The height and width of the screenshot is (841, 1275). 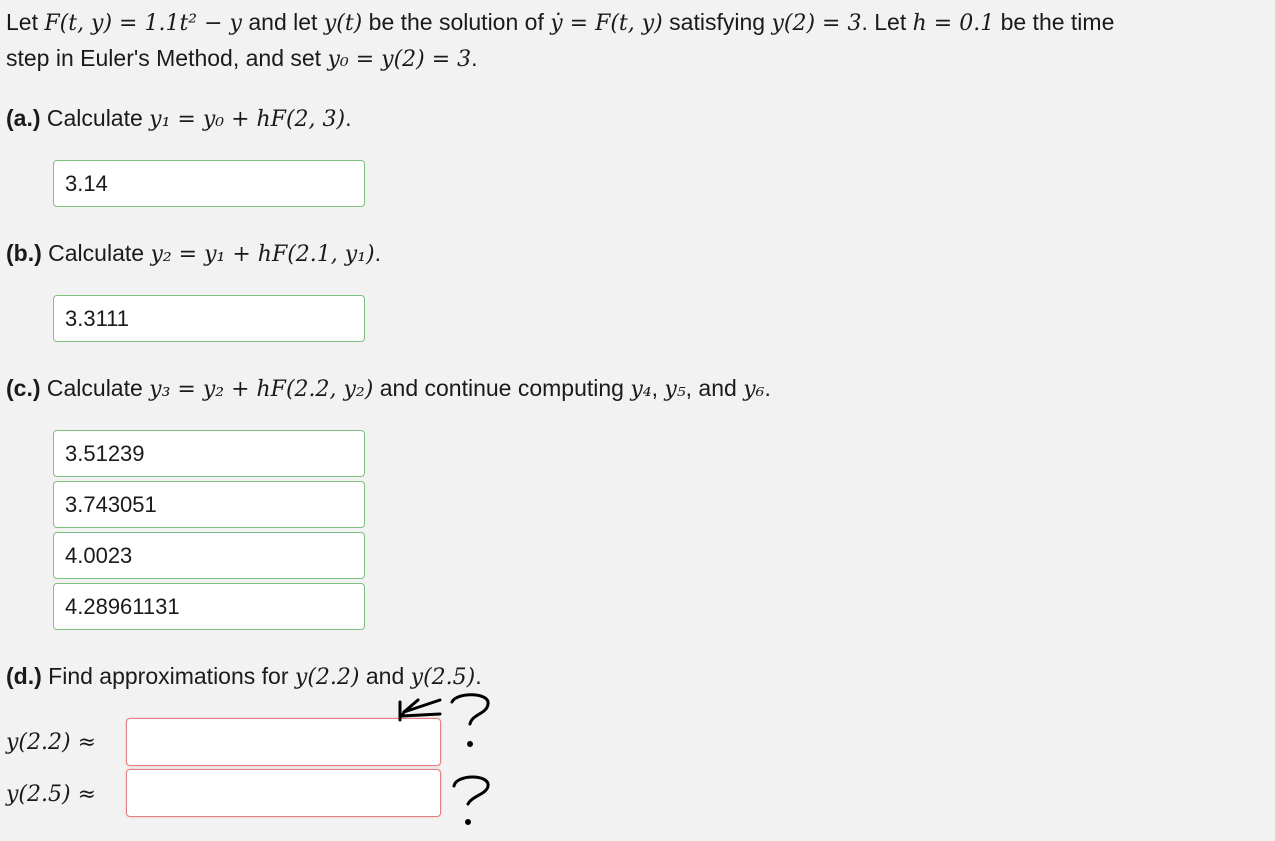 I want to click on y-2-5-symbol: y(2.5), so click(x=443, y=677).